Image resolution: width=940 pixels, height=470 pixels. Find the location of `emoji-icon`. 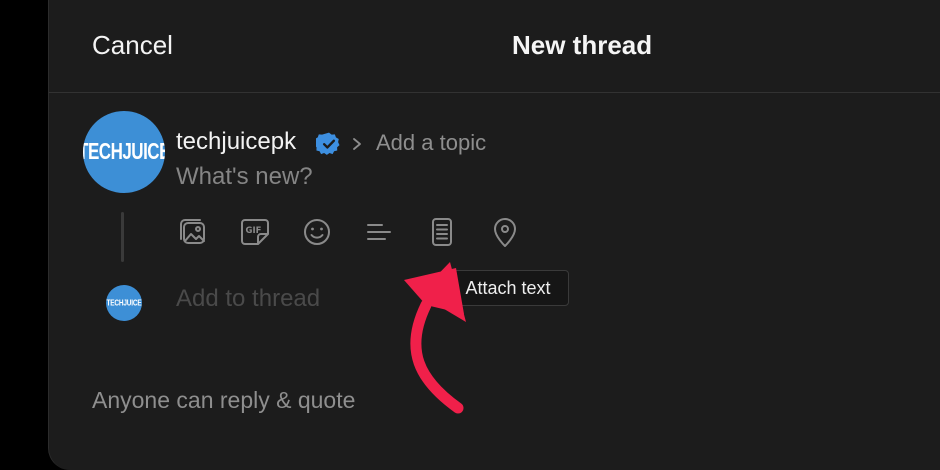

emoji-icon is located at coordinates (317, 232).